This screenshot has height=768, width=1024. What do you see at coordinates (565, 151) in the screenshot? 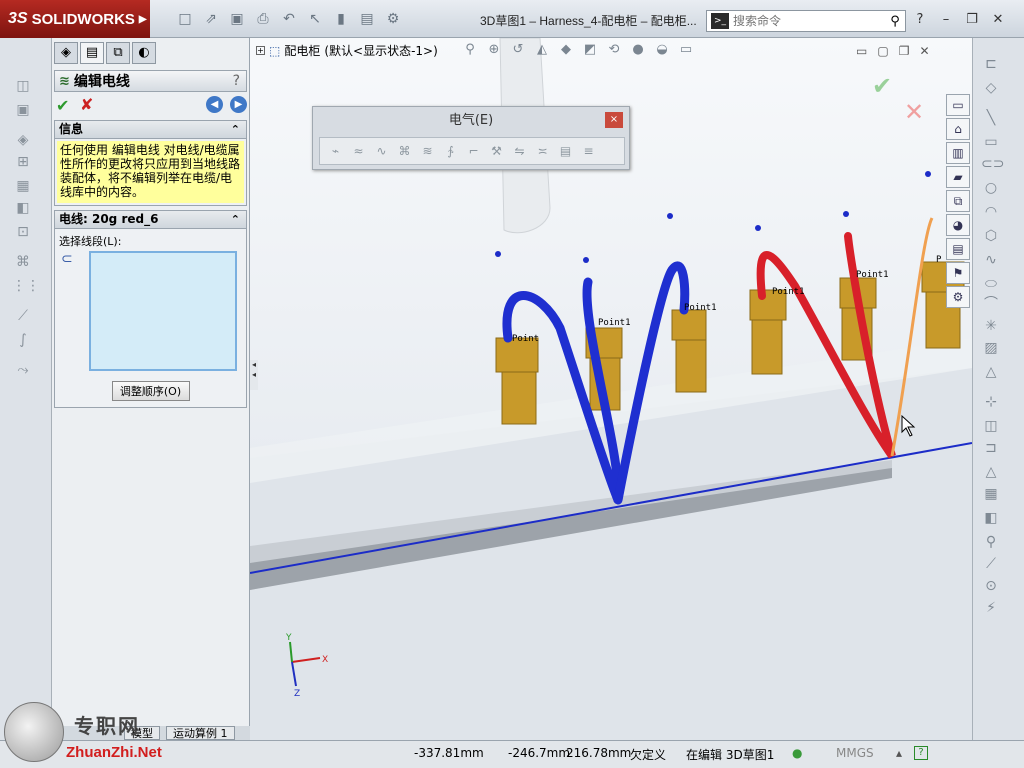
I see `bill-of-materials-icon: ▤` at bounding box center [565, 151].